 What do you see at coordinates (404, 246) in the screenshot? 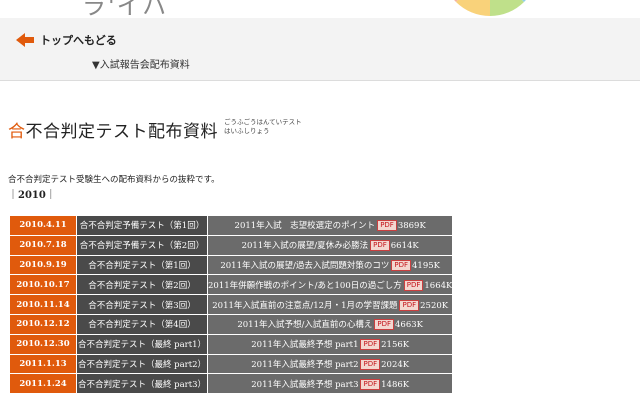
I see `file-size: 6614K` at bounding box center [404, 246].